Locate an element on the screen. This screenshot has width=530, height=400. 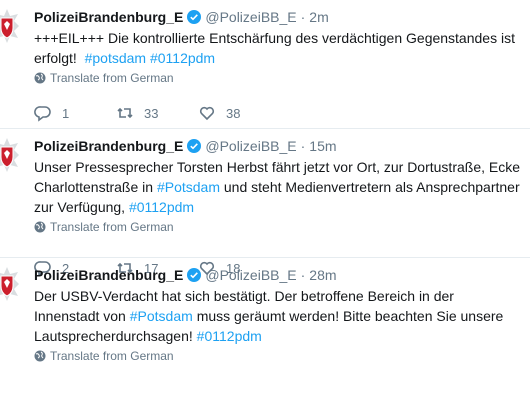
timestamp: 15m is located at coordinates (322, 146).